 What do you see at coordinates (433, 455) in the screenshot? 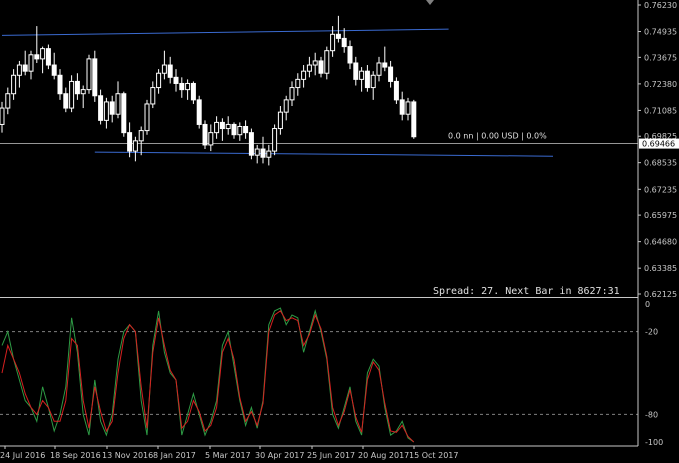
I see `date-axis-label: 15 Oct 2017` at bounding box center [433, 455].